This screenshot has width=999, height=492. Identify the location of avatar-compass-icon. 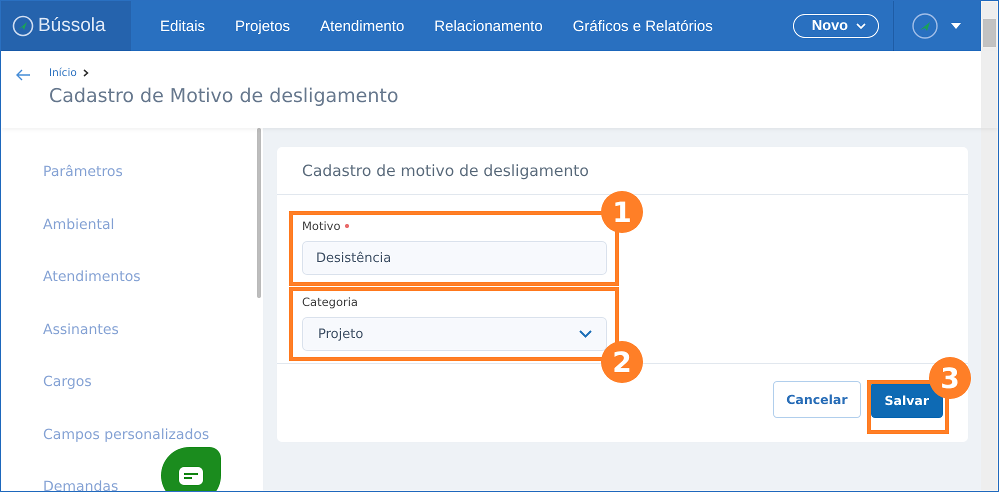
(925, 26).